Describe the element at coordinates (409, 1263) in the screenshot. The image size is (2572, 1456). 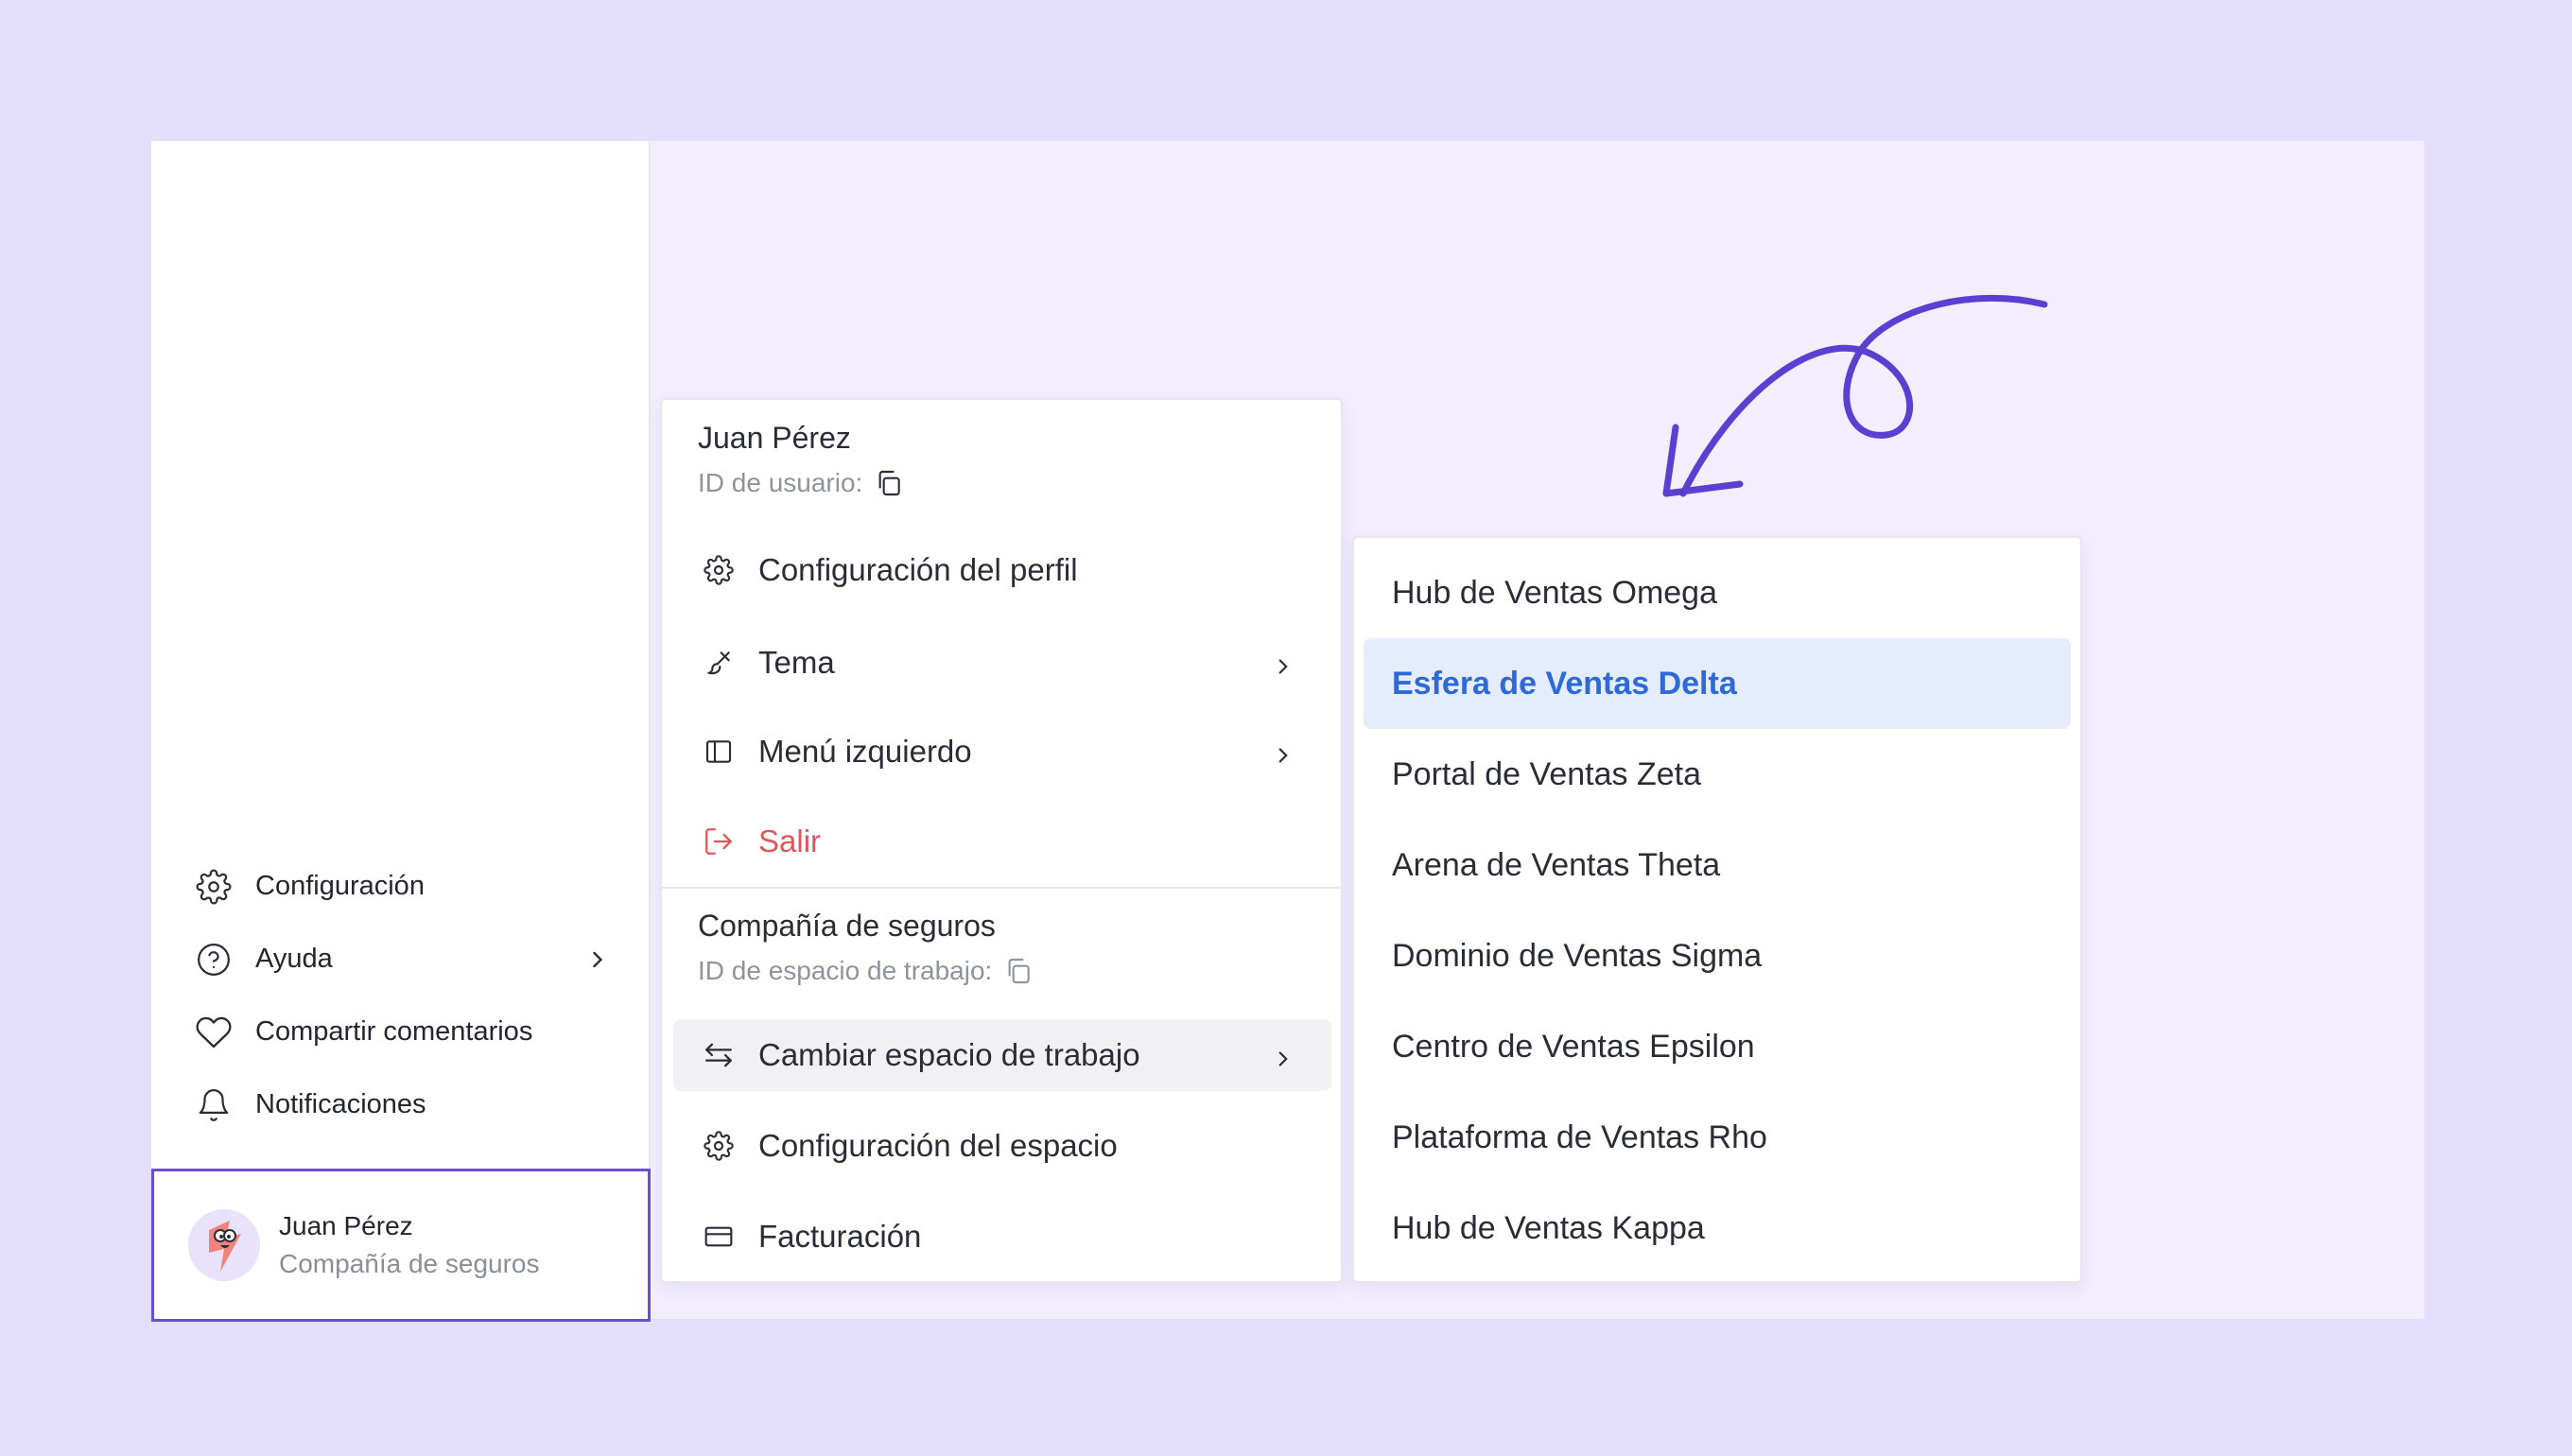
I see `user-company: Compañía de seguros` at that location.